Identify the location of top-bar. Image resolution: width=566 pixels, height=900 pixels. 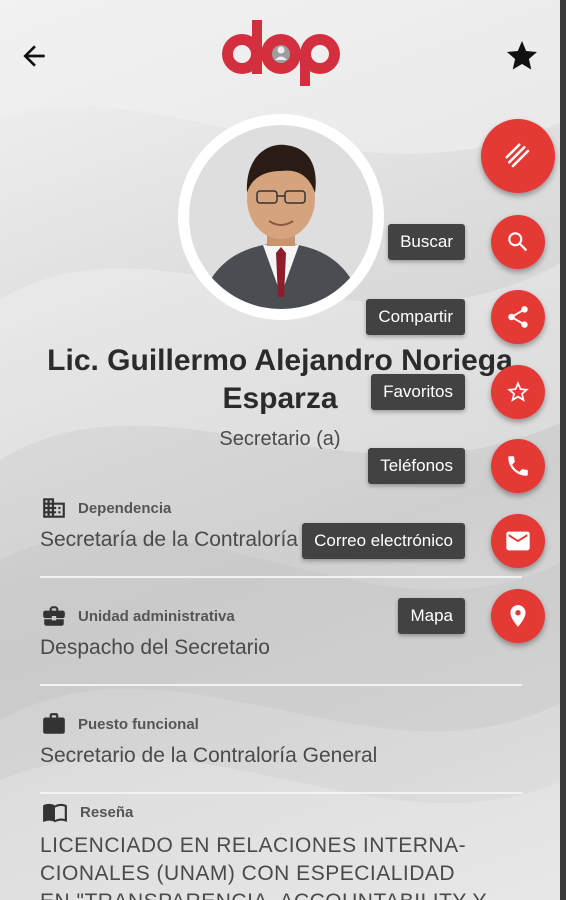
(280, 55).